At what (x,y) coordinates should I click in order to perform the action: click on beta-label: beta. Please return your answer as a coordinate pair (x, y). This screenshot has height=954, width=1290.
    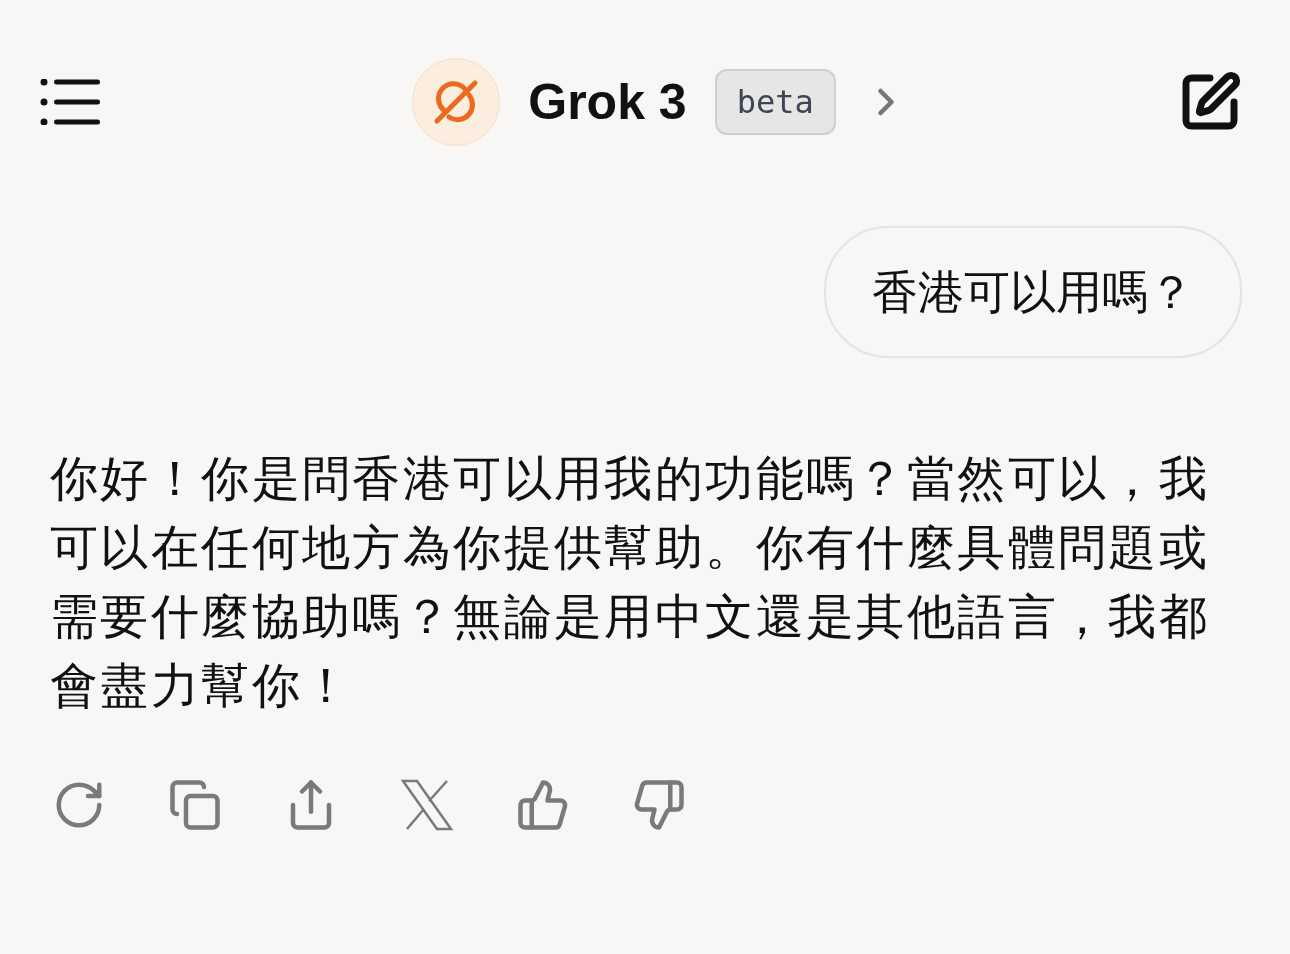
    Looking at the image, I should click on (775, 102).